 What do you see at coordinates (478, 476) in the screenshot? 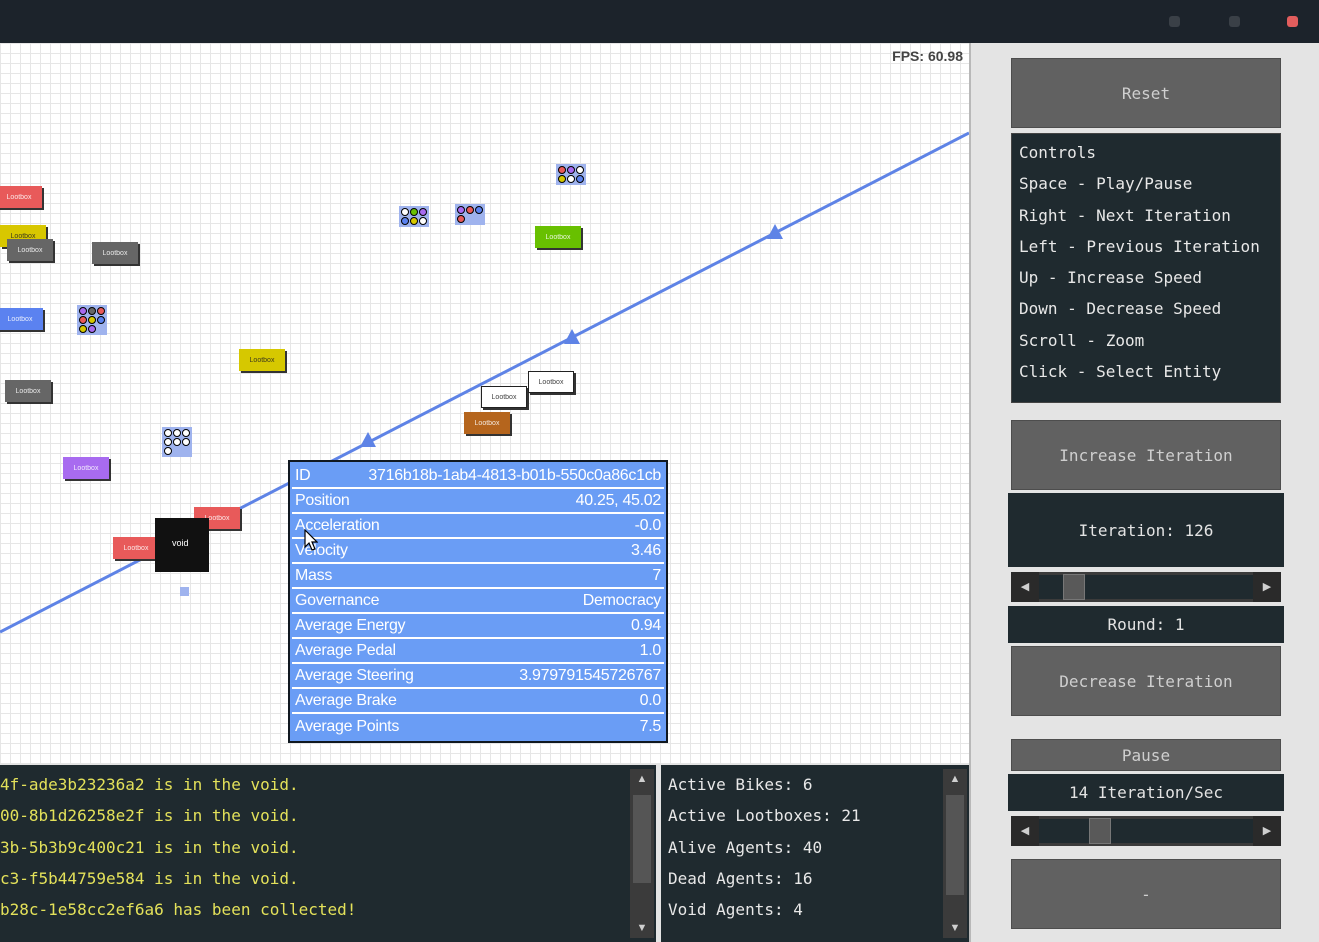
I see `tooltip-row: ID 3716b18b-1ab4-4813-b01b-550c0a86c1cb` at bounding box center [478, 476].